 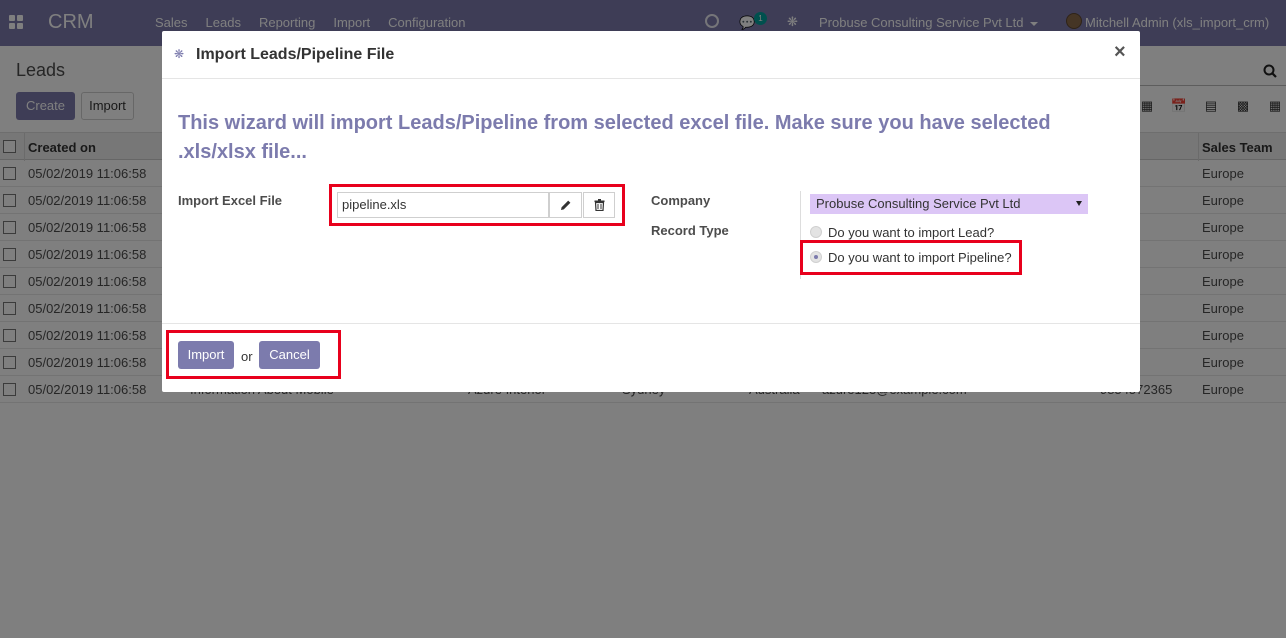 What do you see at coordinates (918, 203) in the screenshot?
I see `company-select-value: Probuse Consulting Service Pvt Ltd` at bounding box center [918, 203].